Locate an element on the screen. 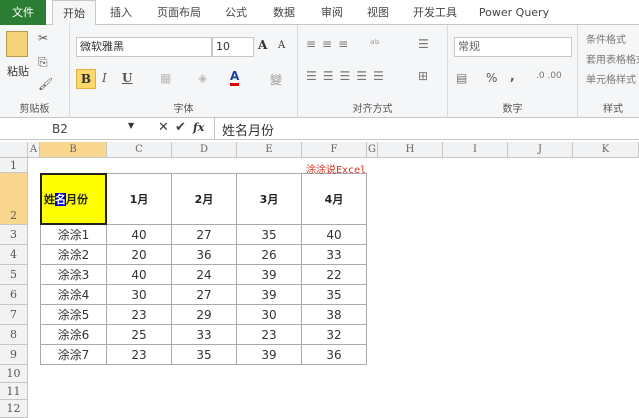  column-header-G: G is located at coordinates (372, 150).